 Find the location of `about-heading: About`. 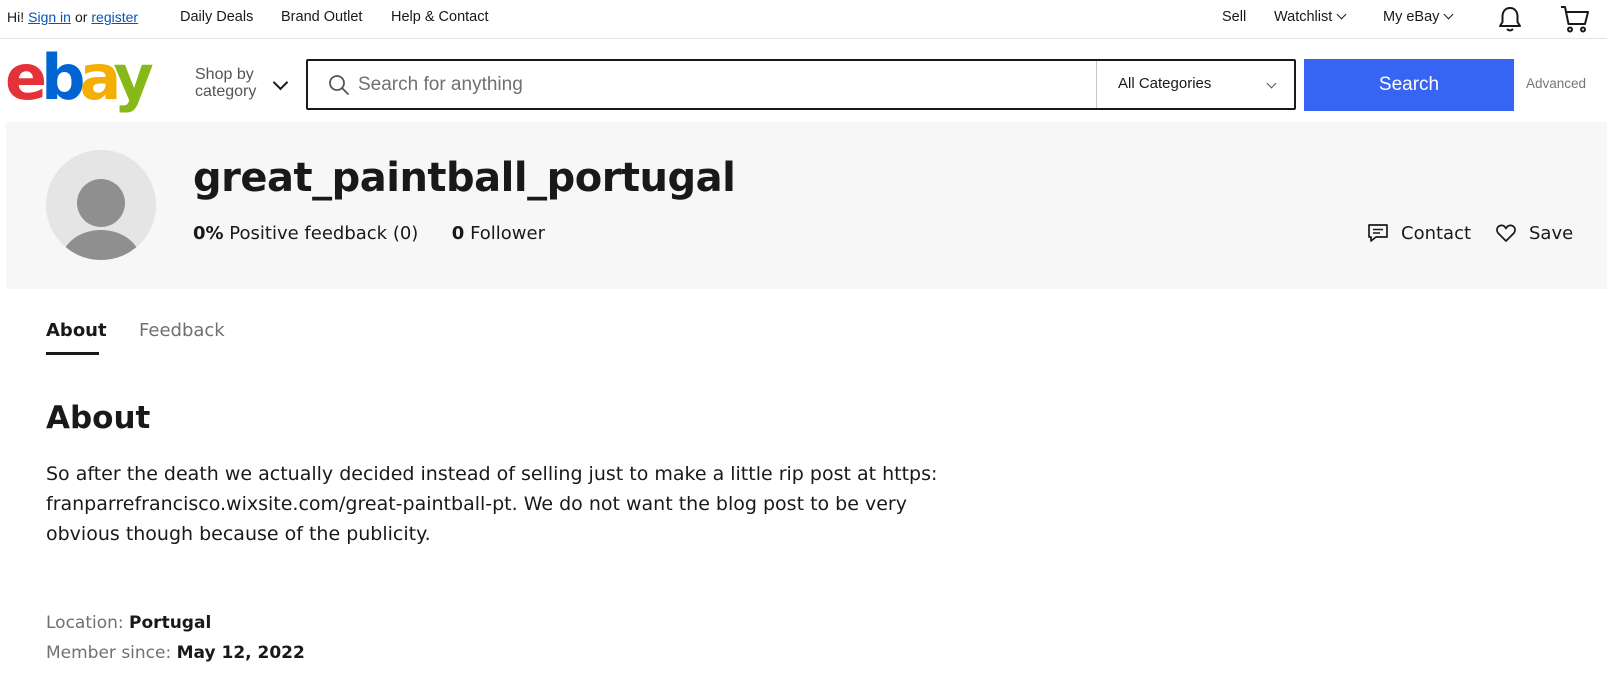

about-heading: About is located at coordinates (98, 418).